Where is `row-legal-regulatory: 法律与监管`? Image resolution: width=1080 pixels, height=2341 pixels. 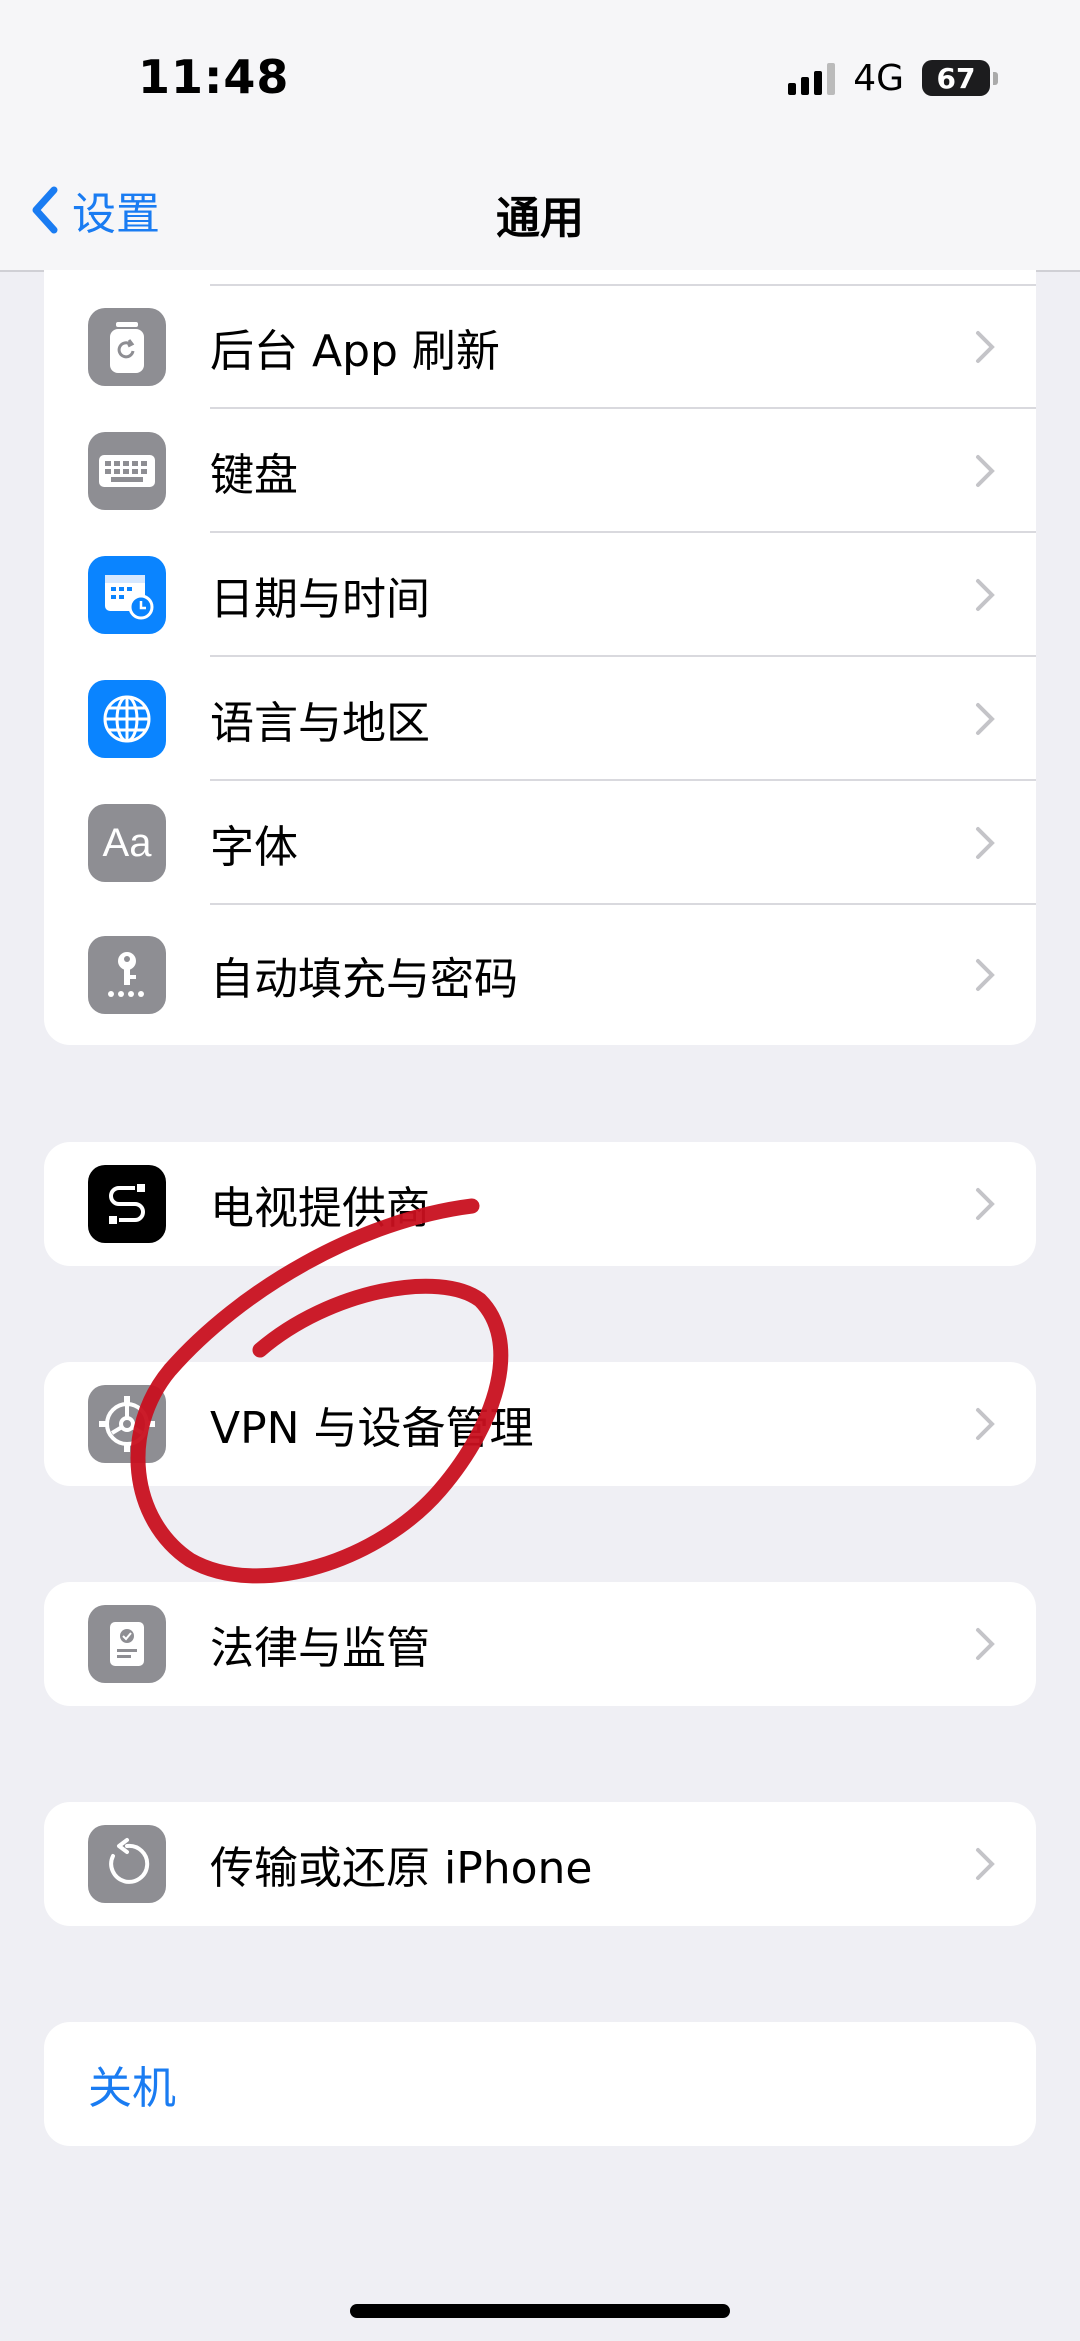
row-legal-regulatory: 法律与监管 is located at coordinates (540, 1644).